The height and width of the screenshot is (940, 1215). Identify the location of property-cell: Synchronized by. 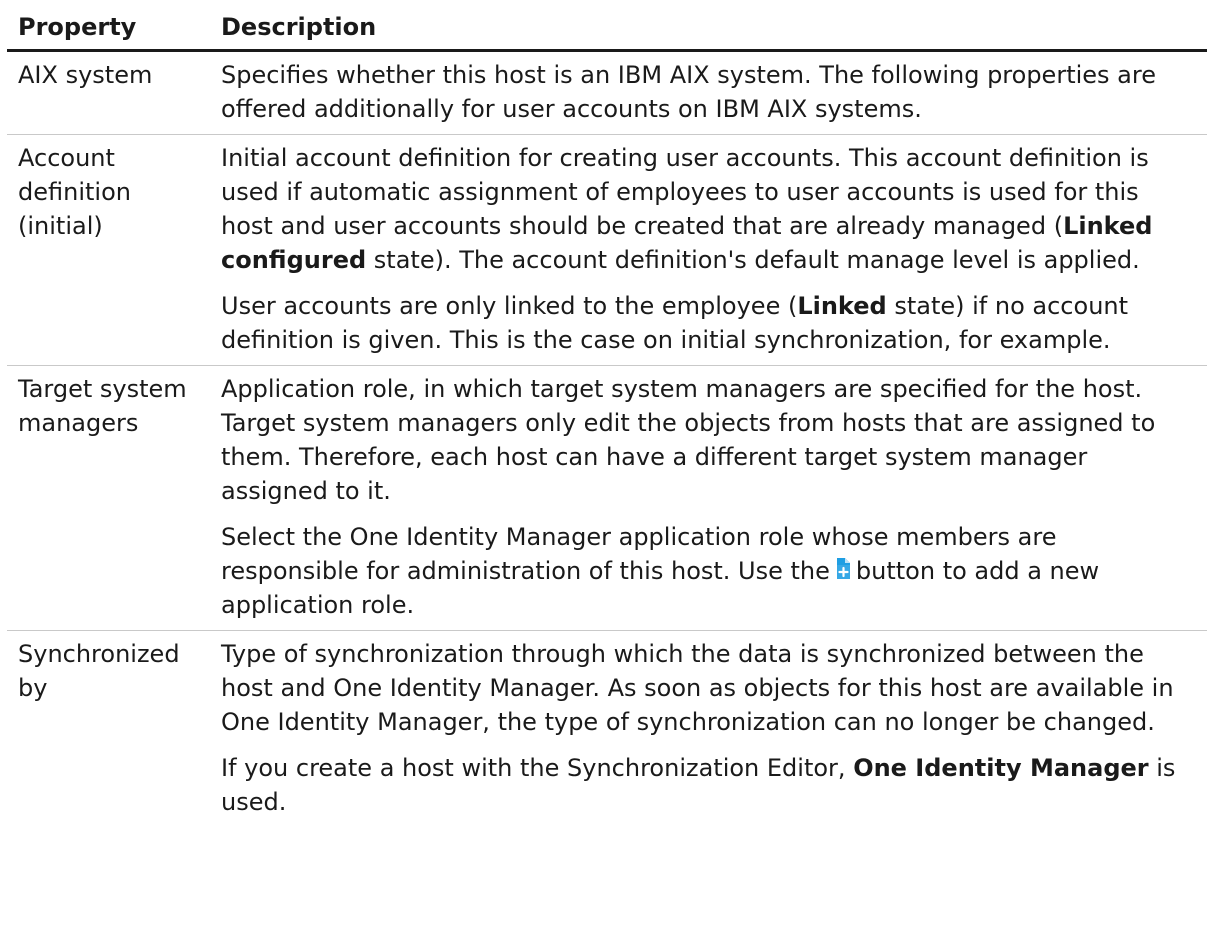
(99, 671).